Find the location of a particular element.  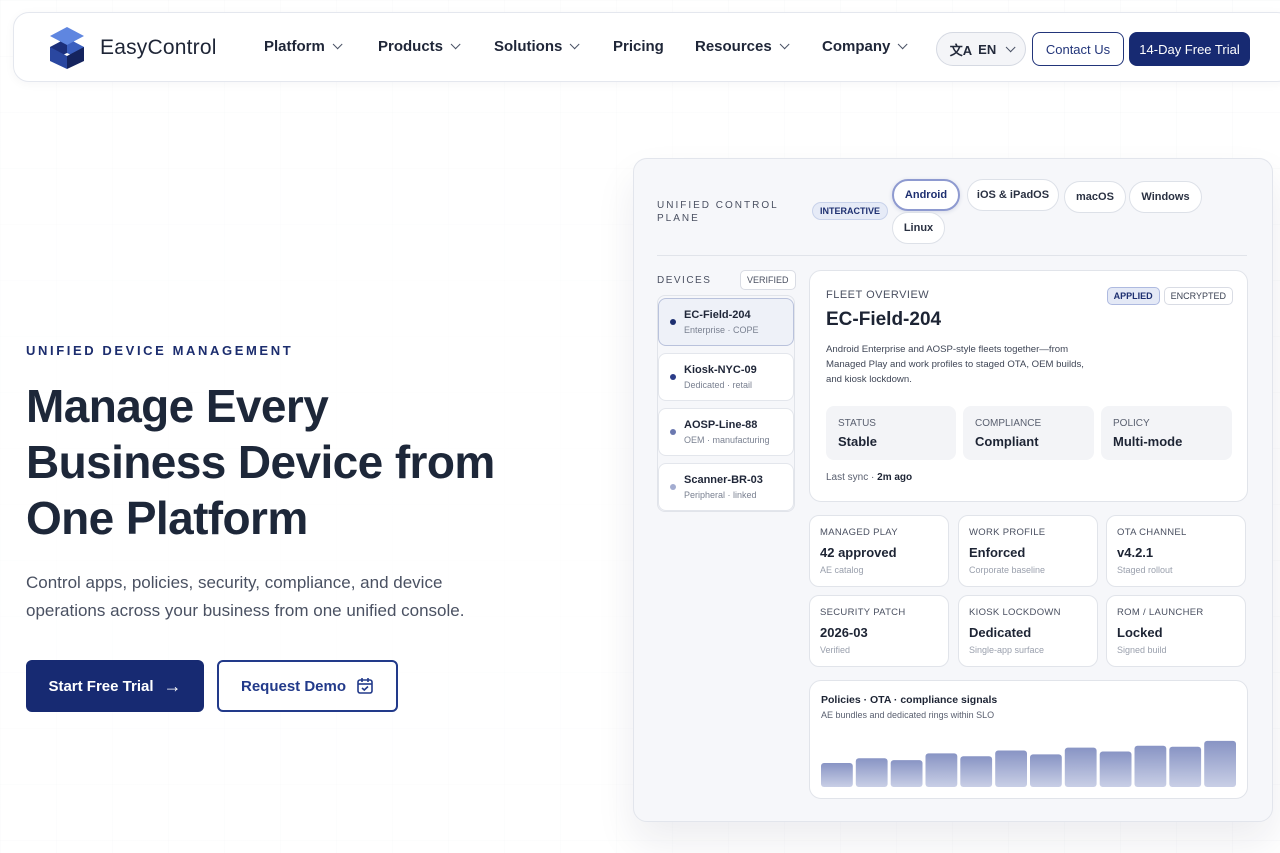

metric-label: ROM / LAUNCHER is located at coordinates (1160, 612).